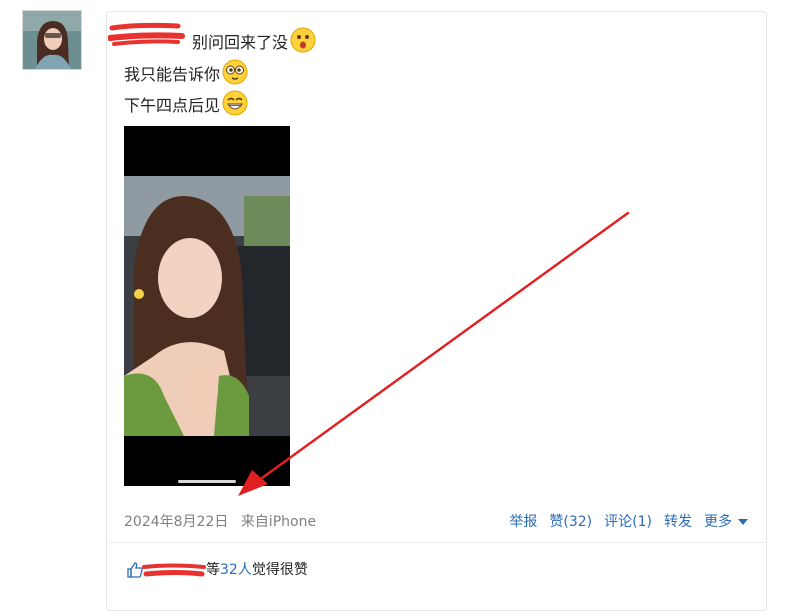 The image size is (802, 611). I want to click on likes-summary: 等 32人 觉得很赞, so click(217, 570).